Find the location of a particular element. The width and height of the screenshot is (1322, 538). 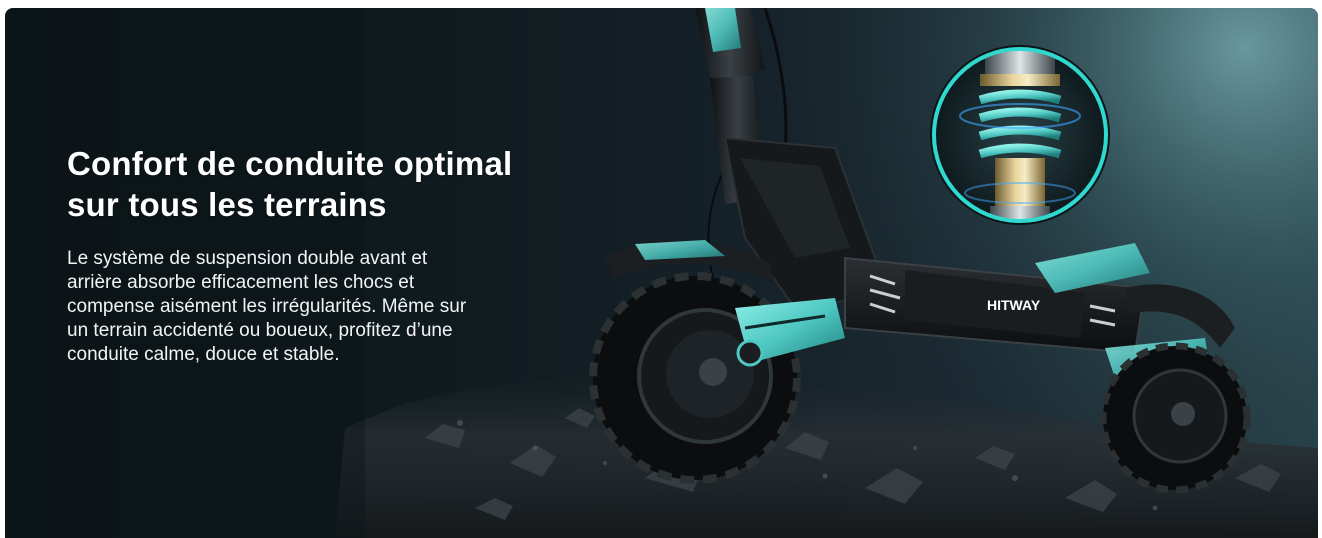

brand-logo: HITWAY is located at coordinates (1014, 305).